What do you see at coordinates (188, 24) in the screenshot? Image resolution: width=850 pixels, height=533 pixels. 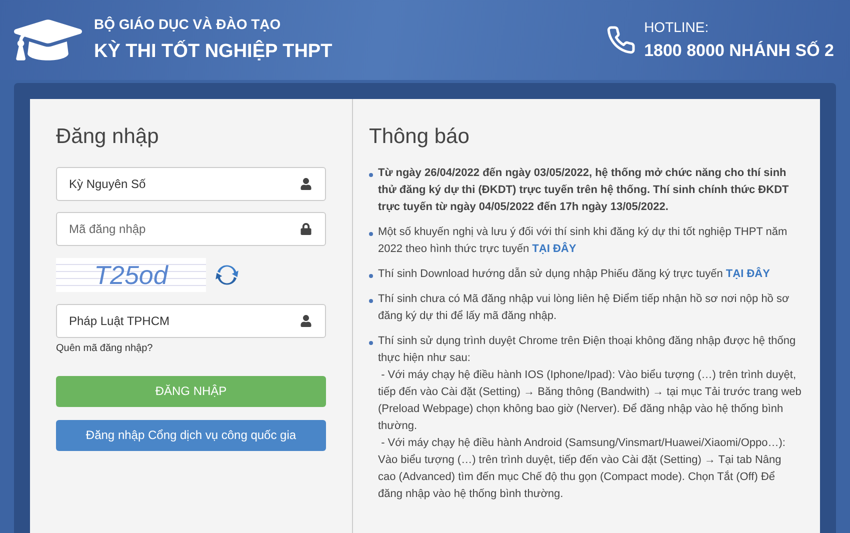 I see `ministry-name: BỘ GIÁO DỤC VÀ ĐÀO TẠO` at bounding box center [188, 24].